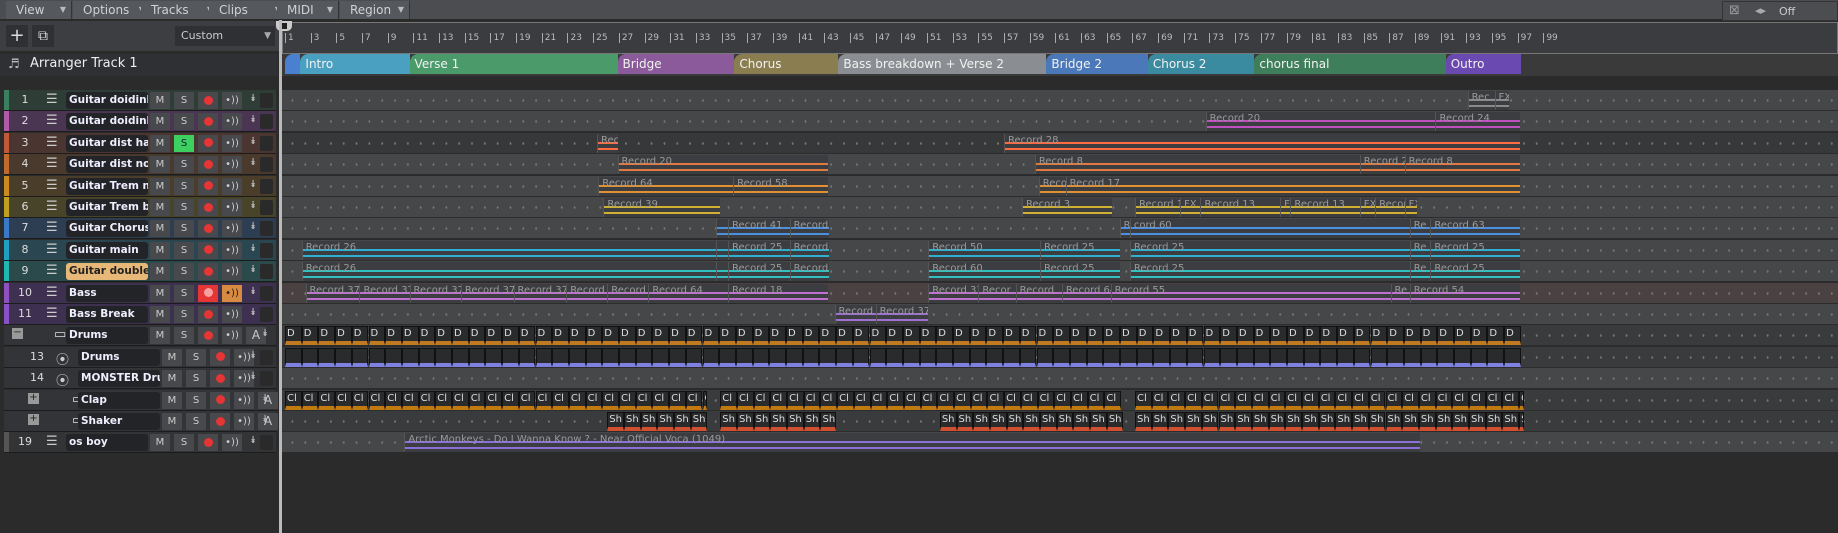 The height and width of the screenshot is (533, 1838). I want to click on audio-clip: Record, so click(855, 314).